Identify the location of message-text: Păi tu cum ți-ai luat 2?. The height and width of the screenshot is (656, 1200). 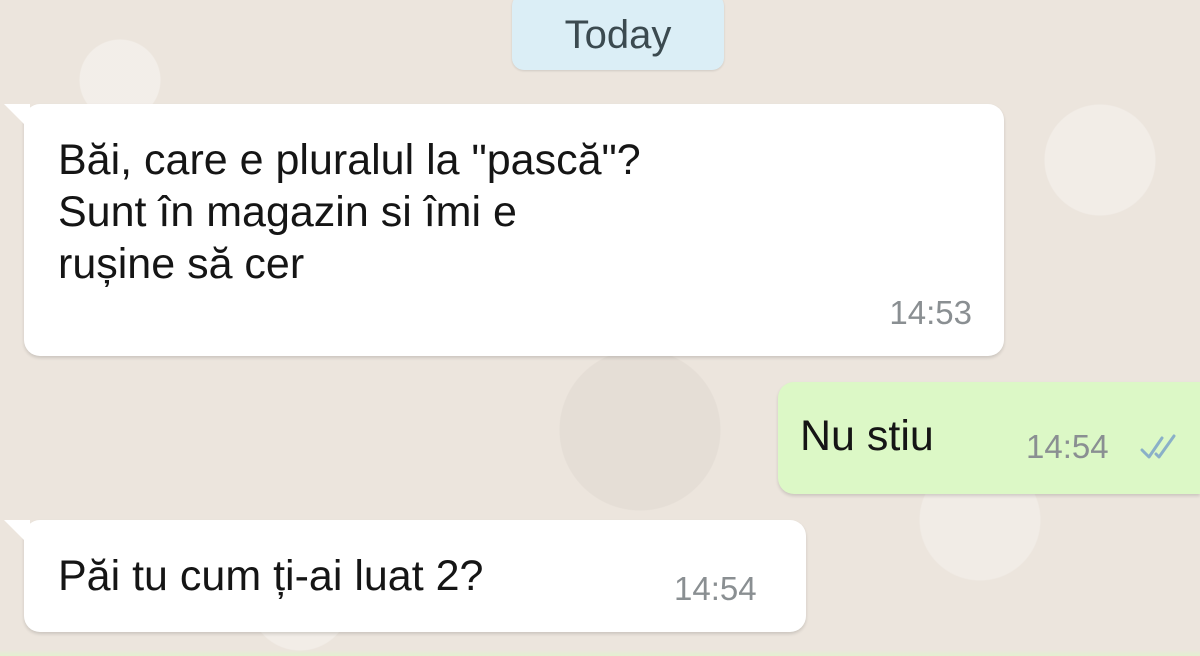
(271, 576).